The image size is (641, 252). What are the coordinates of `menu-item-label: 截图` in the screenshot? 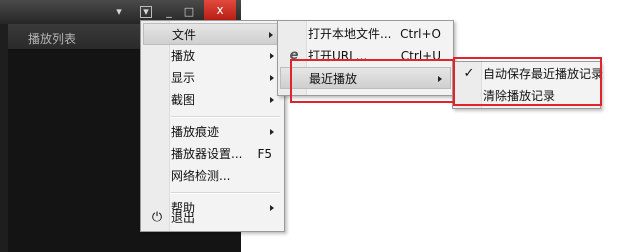 It's located at (183, 100).